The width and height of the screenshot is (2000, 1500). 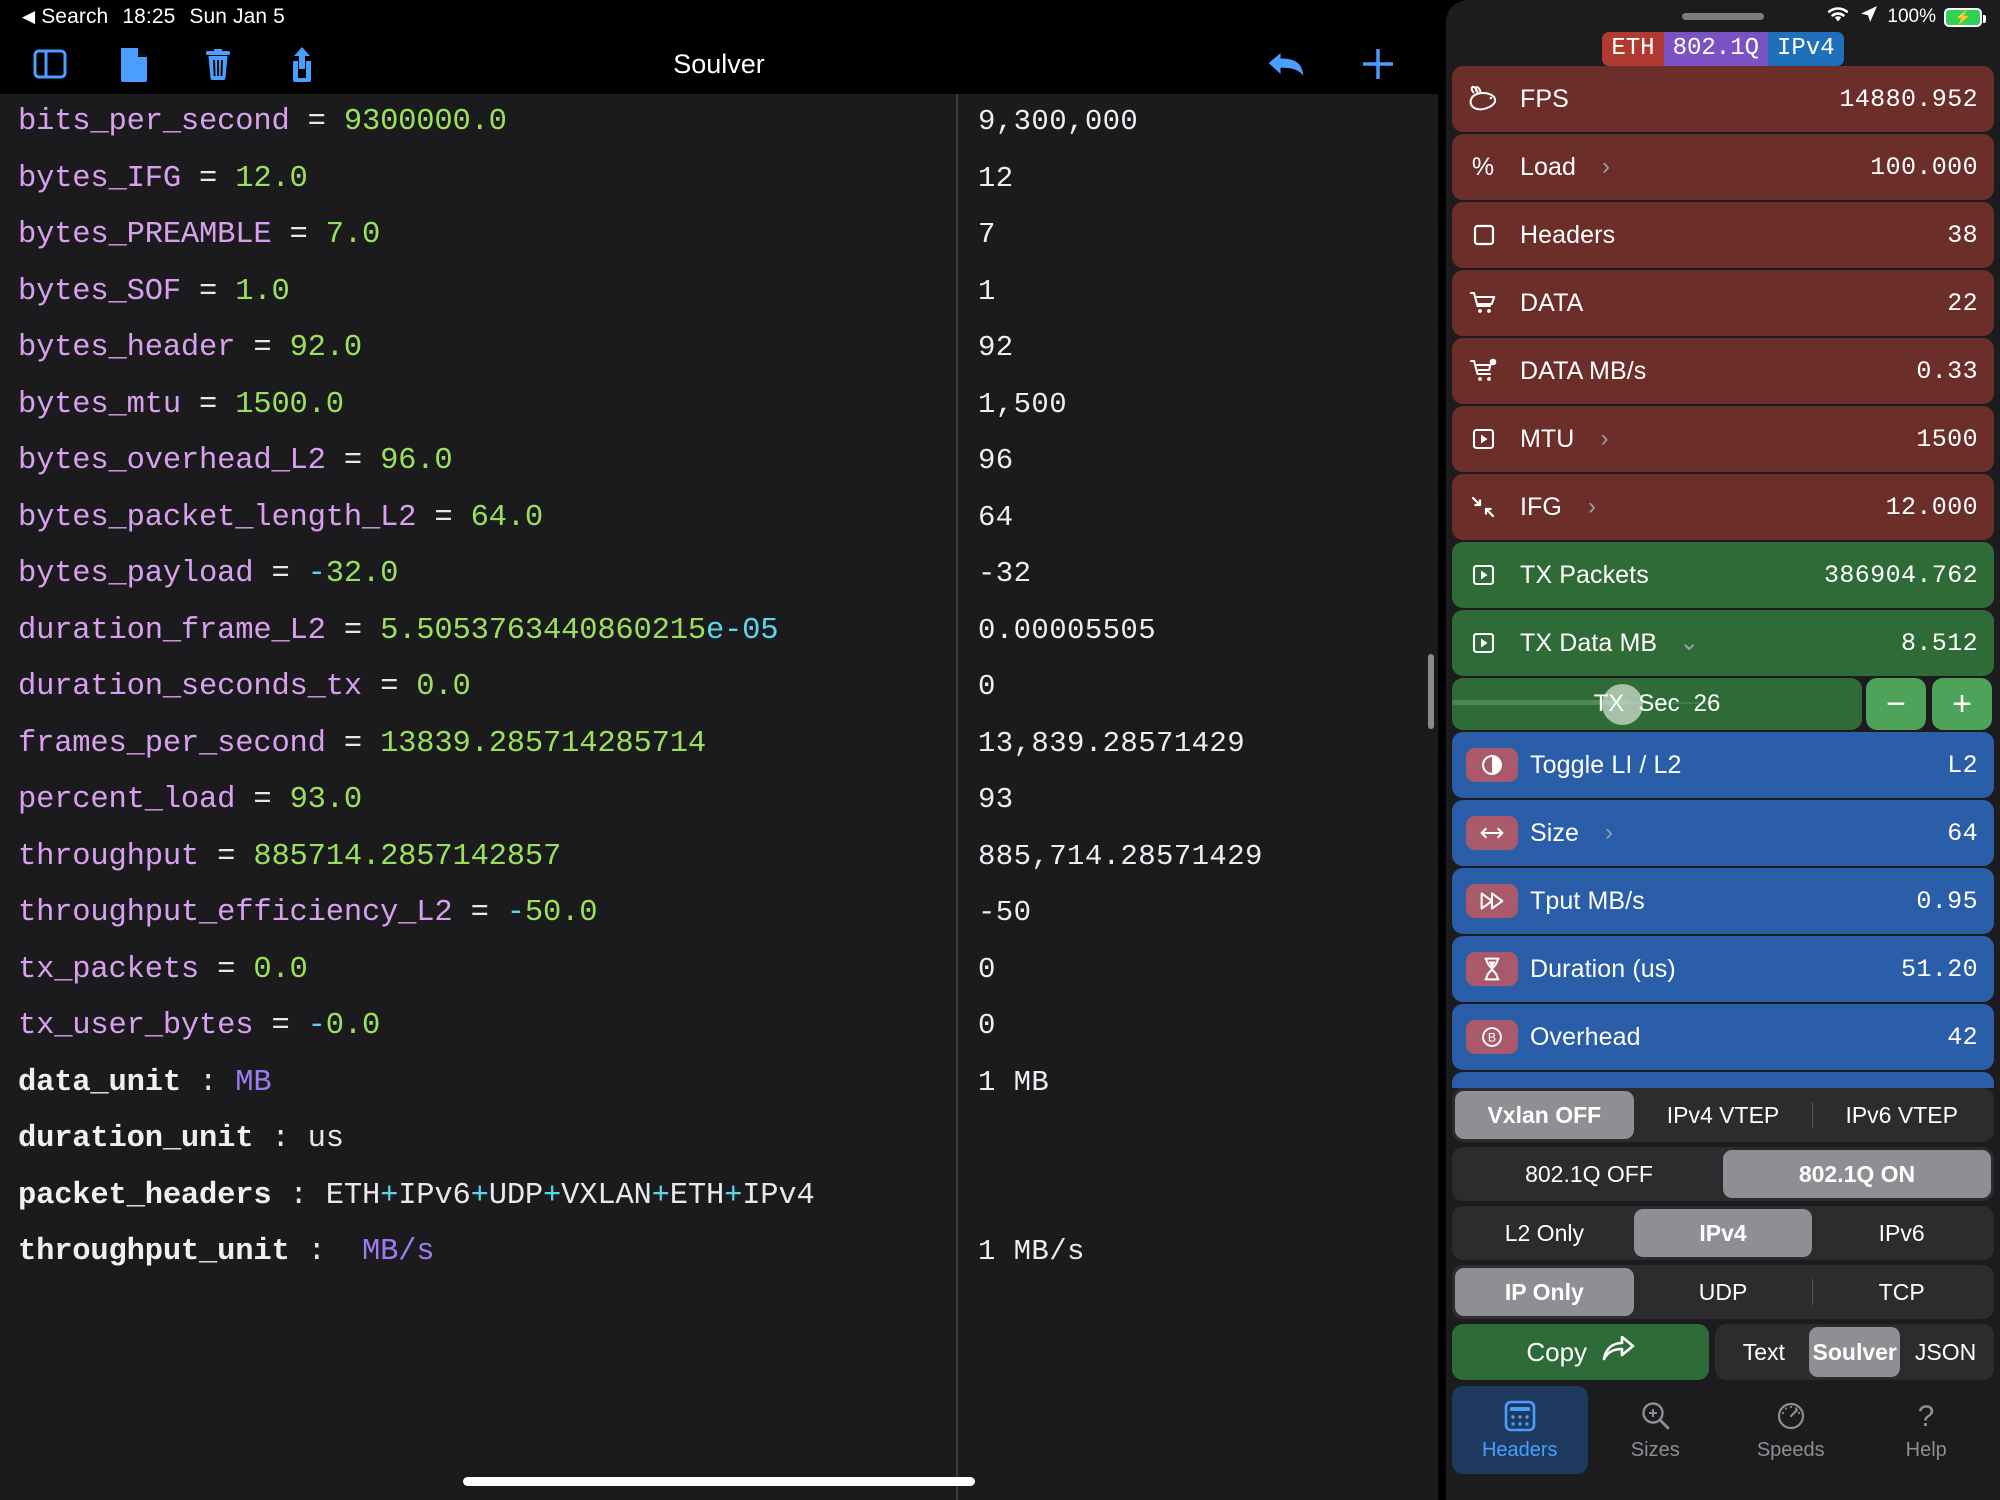 What do you see at coordinates (1589, 1174) in the screenshot?
I see `segment-option: 802.1Q OFF` at bounding box center [1589, 1174].